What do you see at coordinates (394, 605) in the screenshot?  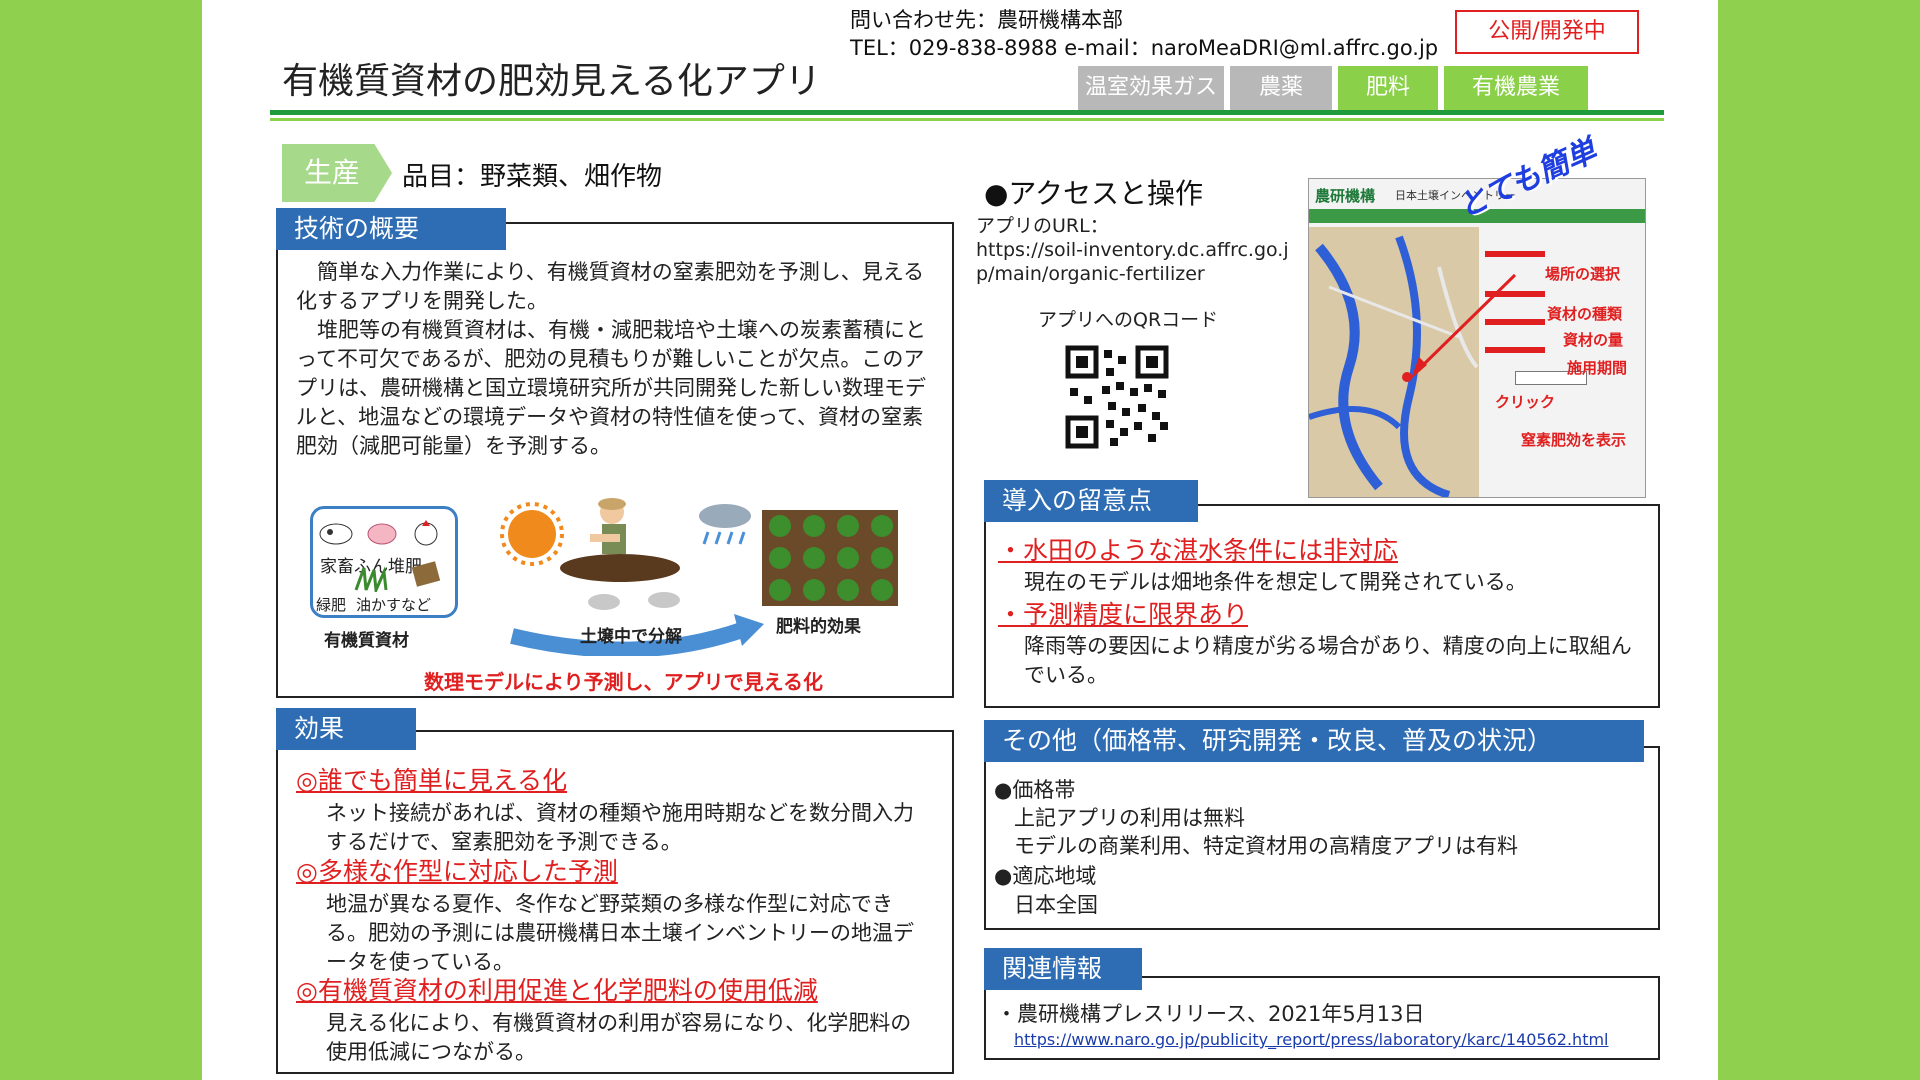 I see `oilcake-label: 油かすなど` at bounding box center [394, 605].